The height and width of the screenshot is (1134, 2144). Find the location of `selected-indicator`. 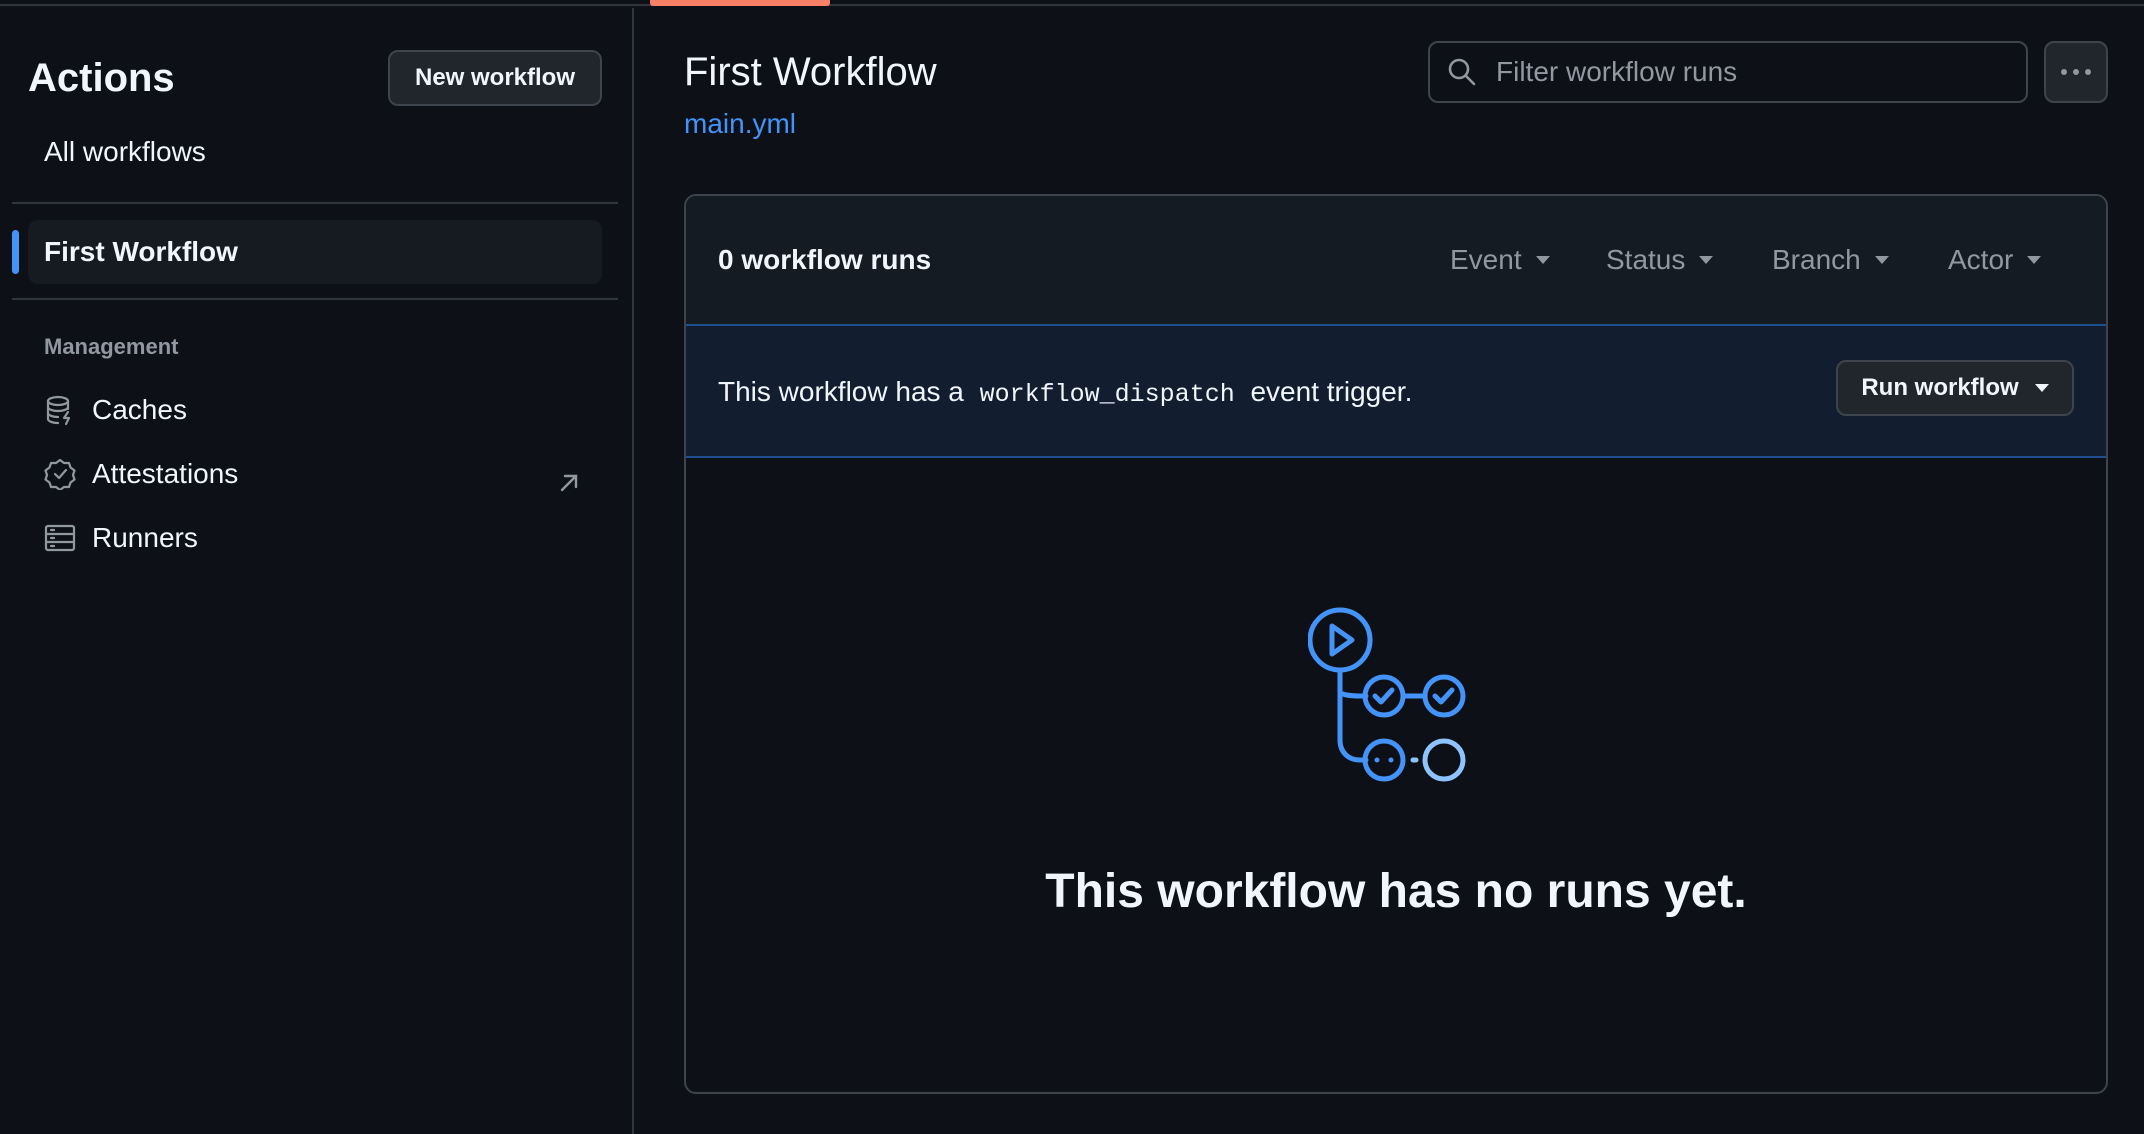

selected-indicator is located at coordinates (15, 252).